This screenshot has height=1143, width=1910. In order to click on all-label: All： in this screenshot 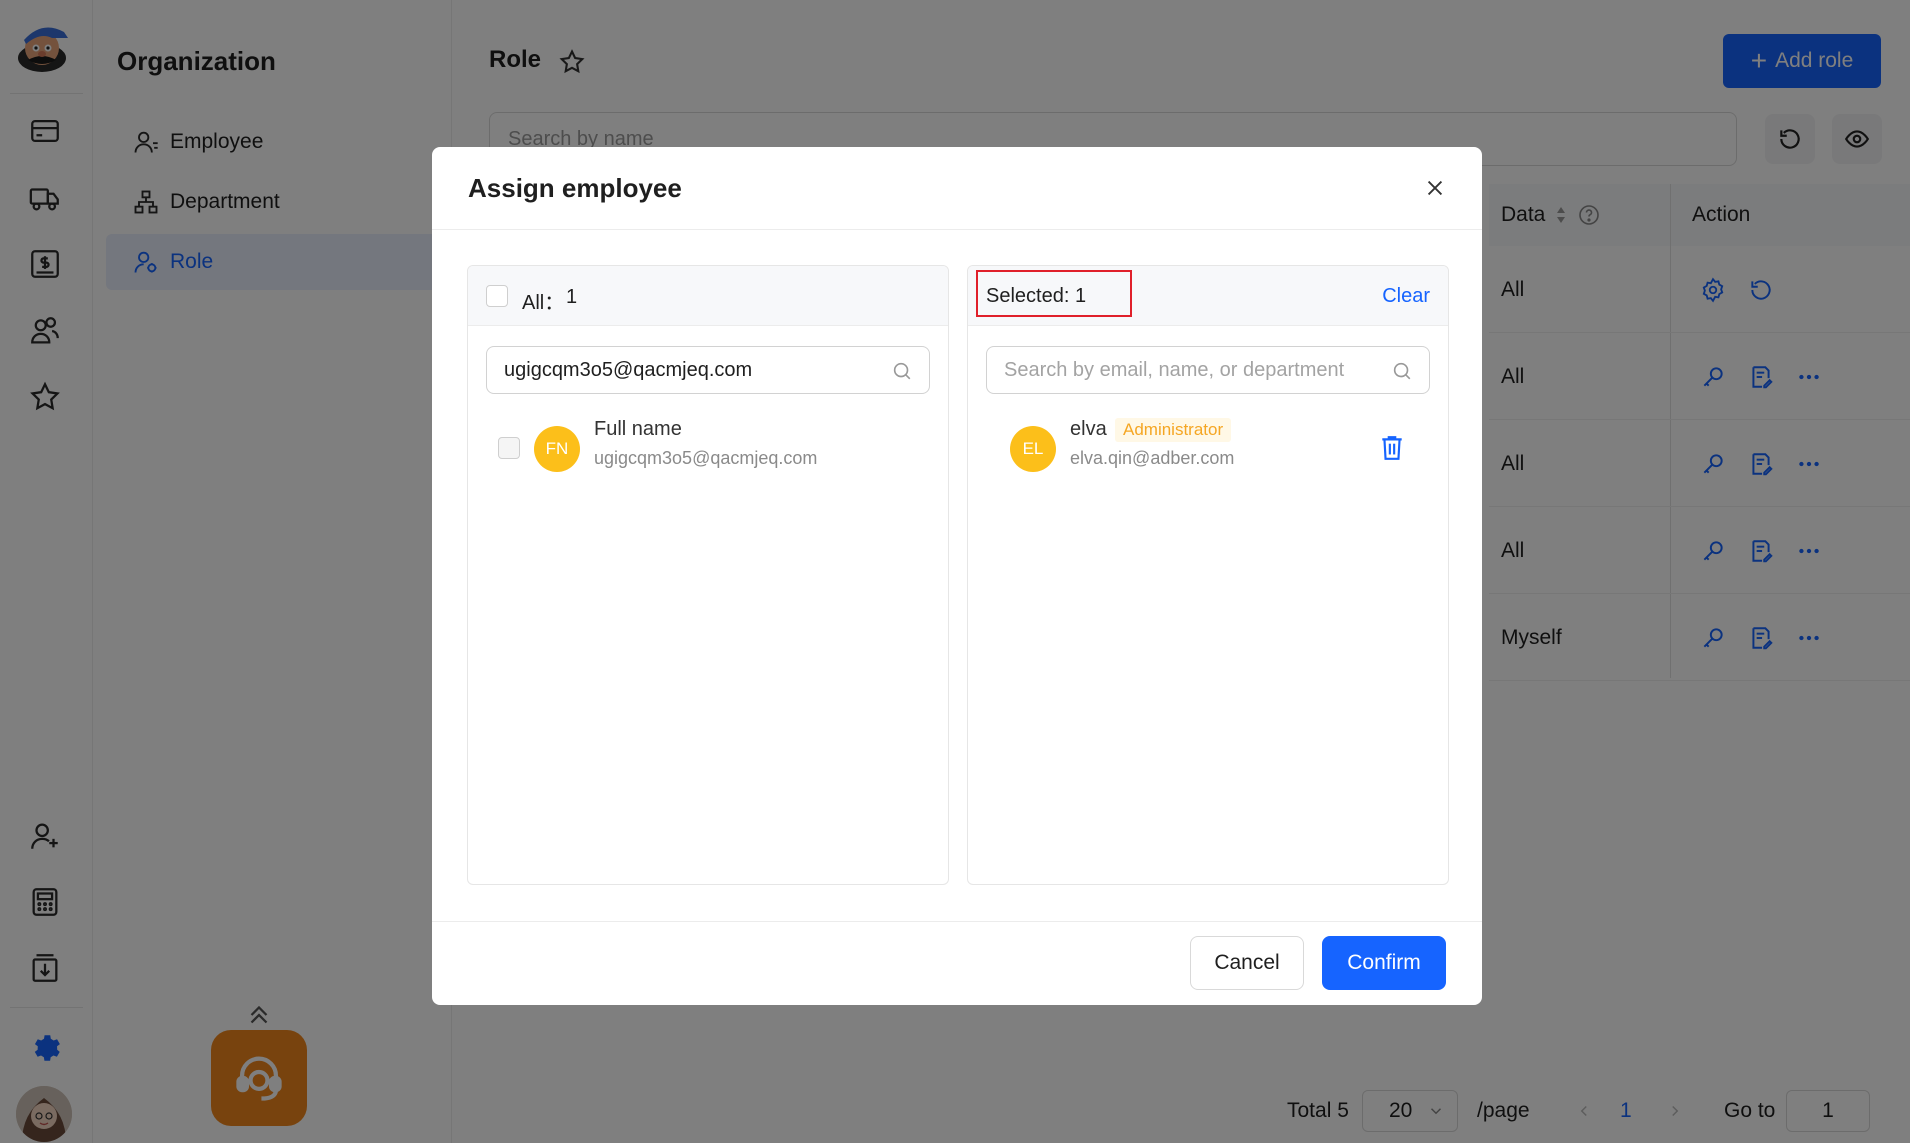, I will do `click(543, 303)`.